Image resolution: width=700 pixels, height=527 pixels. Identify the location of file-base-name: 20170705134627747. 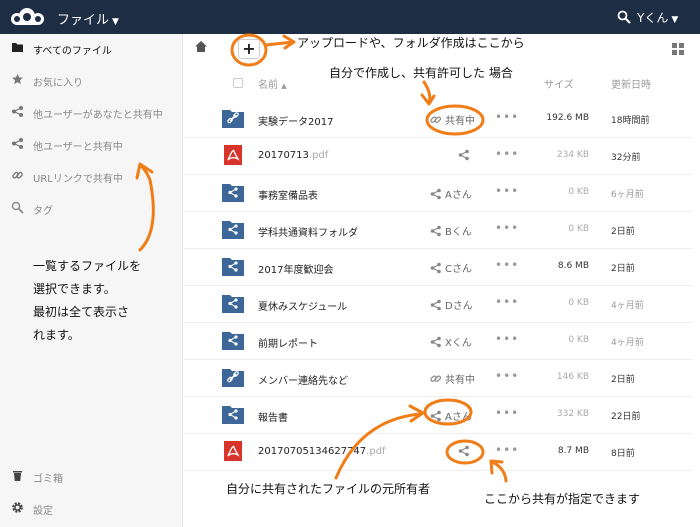
(312, 451).